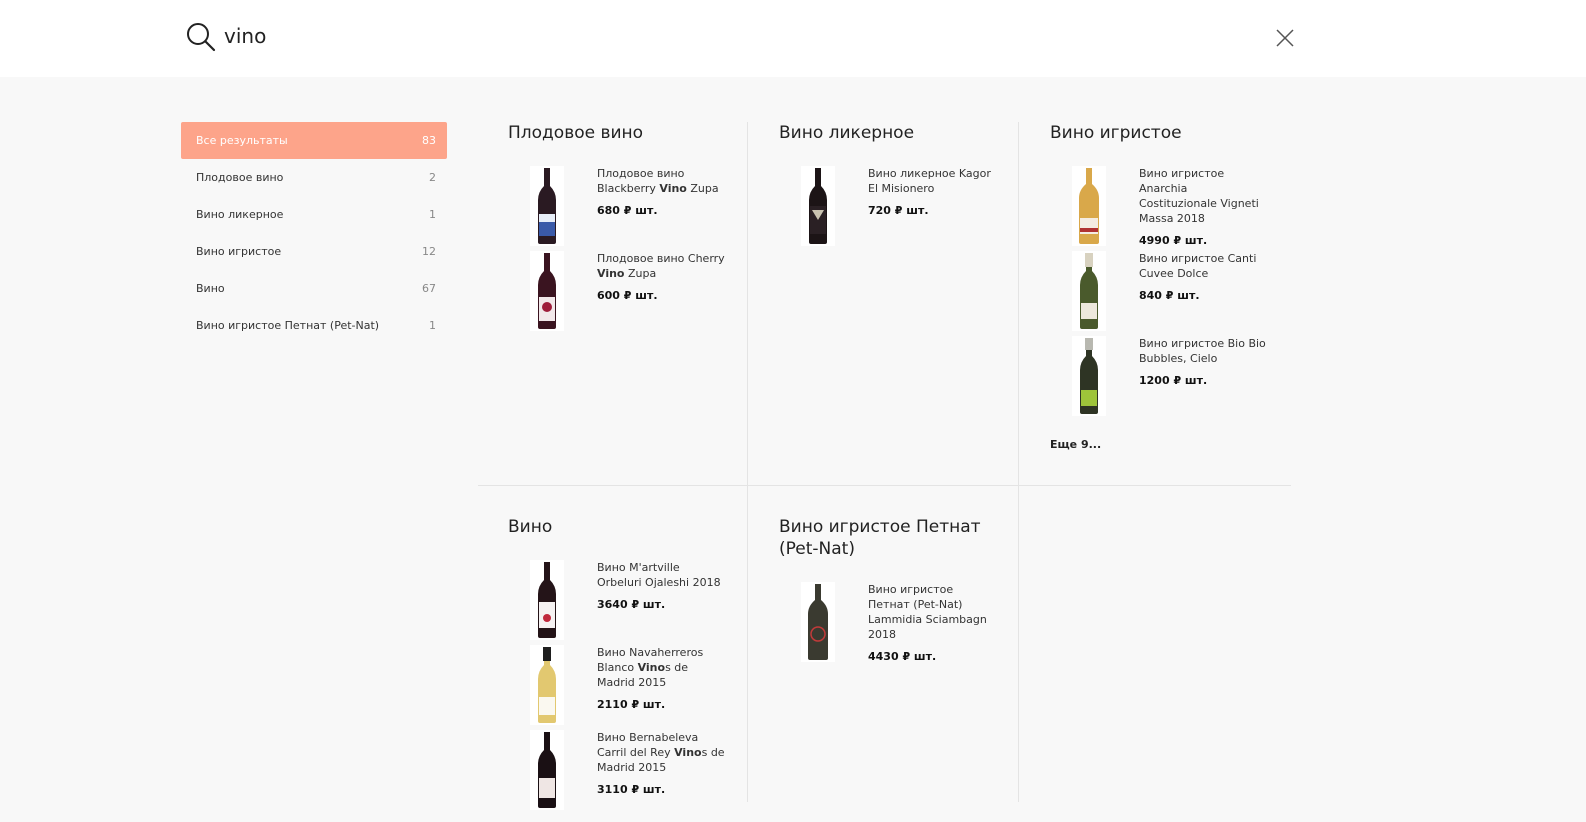 The image size is (1586, 822). What do you see at coordinates (530, 527) in the screenshot?
I see `group-title: Вино` at bounding box center [530, 527].